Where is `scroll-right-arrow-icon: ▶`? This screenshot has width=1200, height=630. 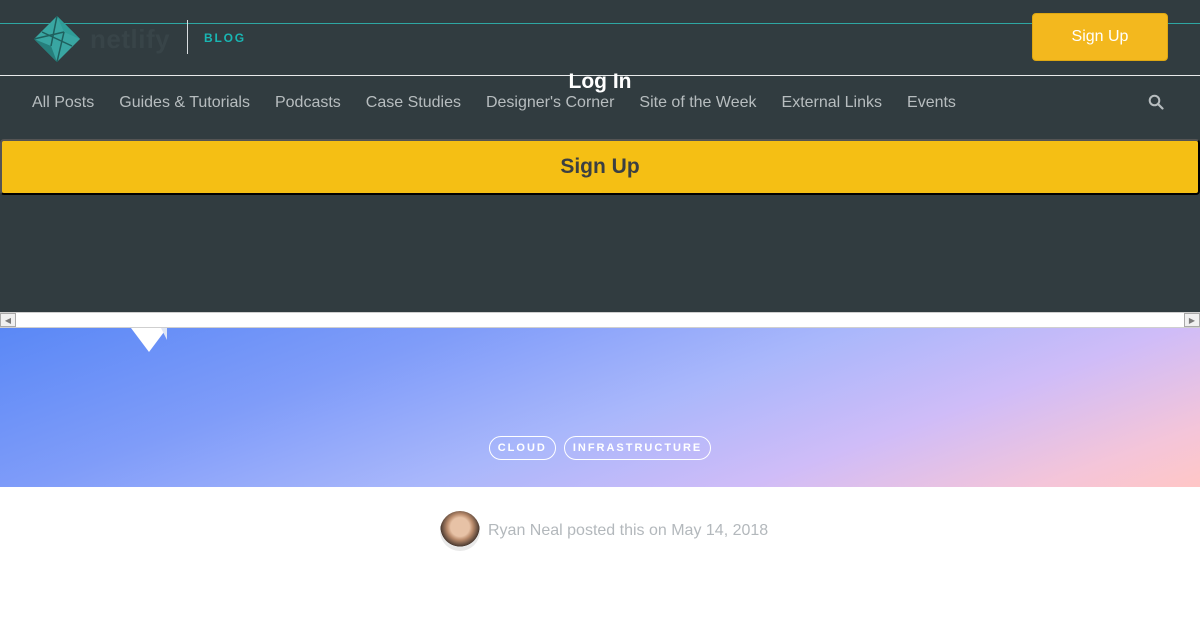 scroll-right-arrow-icon: ▶ is located at coordinates (1192, 320).